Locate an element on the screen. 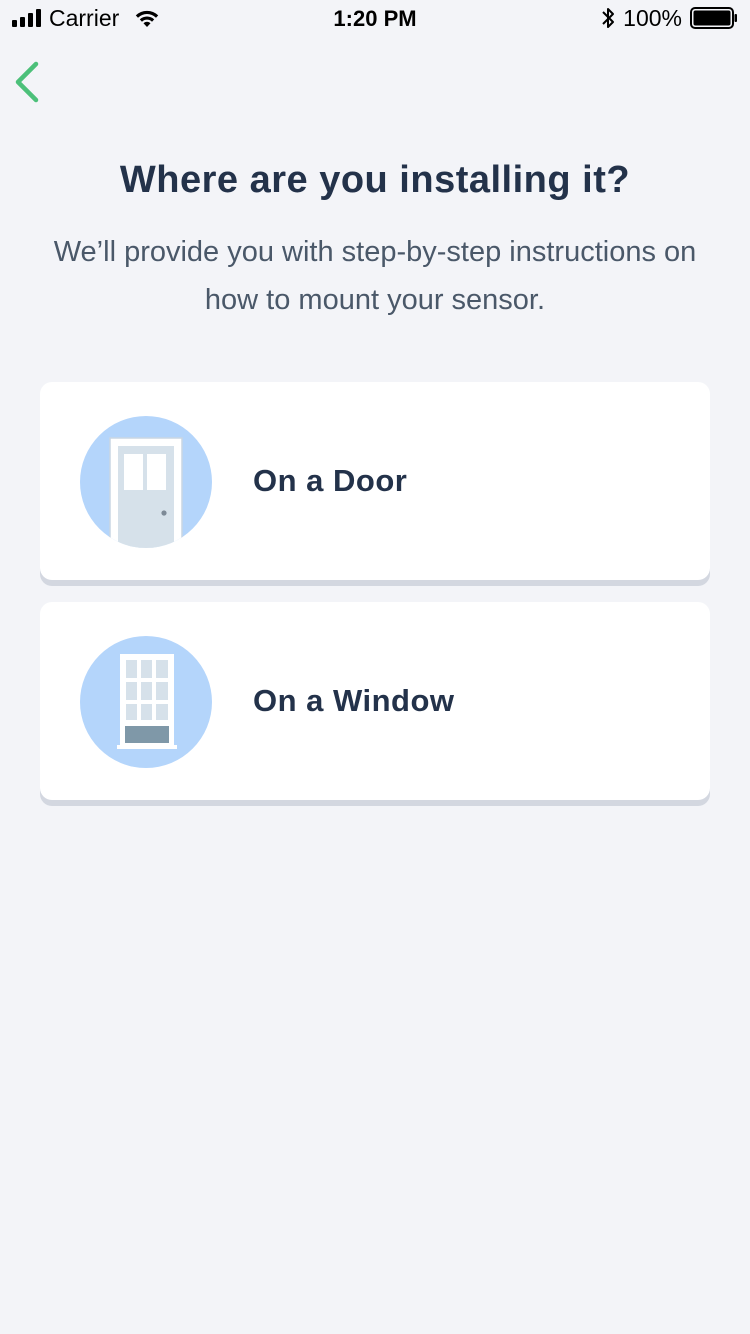  door-icon is located at coordinates (146, 492).